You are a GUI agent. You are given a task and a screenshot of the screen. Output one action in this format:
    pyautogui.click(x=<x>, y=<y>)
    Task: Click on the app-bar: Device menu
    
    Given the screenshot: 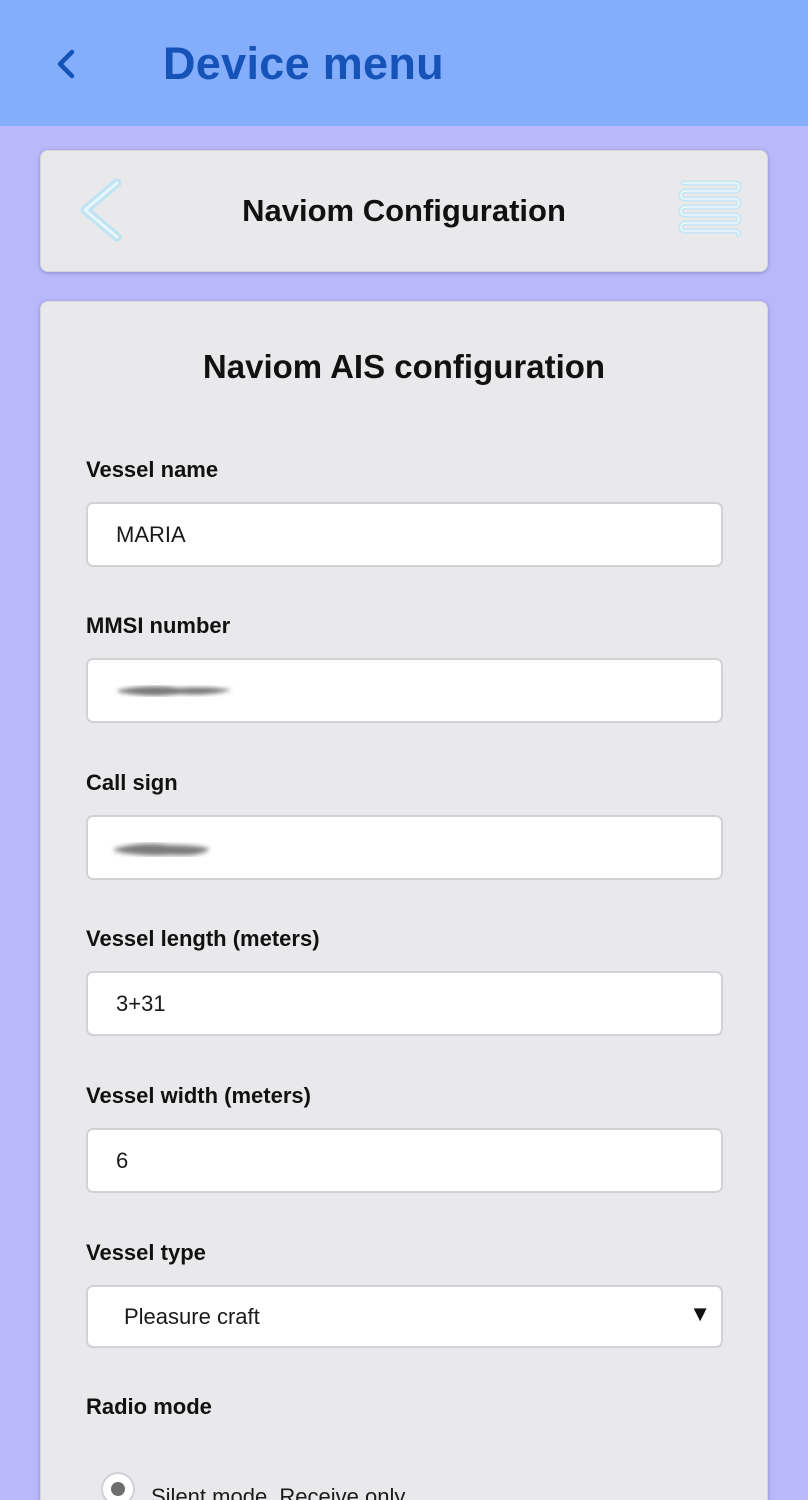 What is the action you would take?
    pyautogui.click(x=404, y=63)
    